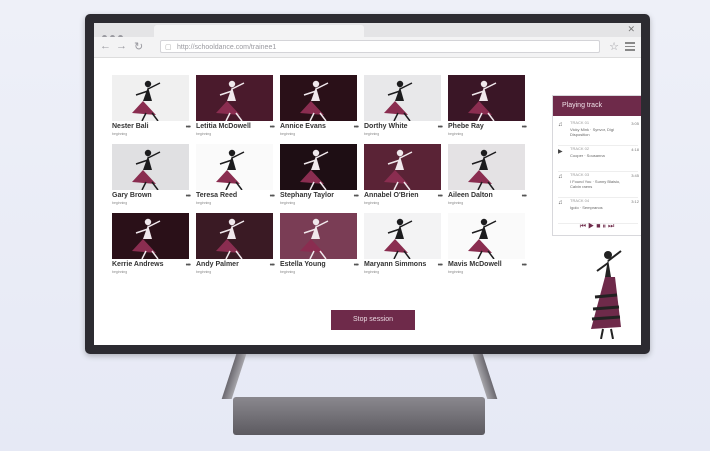  Describe the element at coordinates (217, 264) in the screenshot. I see `student-name: Andy Palmer` at that location.